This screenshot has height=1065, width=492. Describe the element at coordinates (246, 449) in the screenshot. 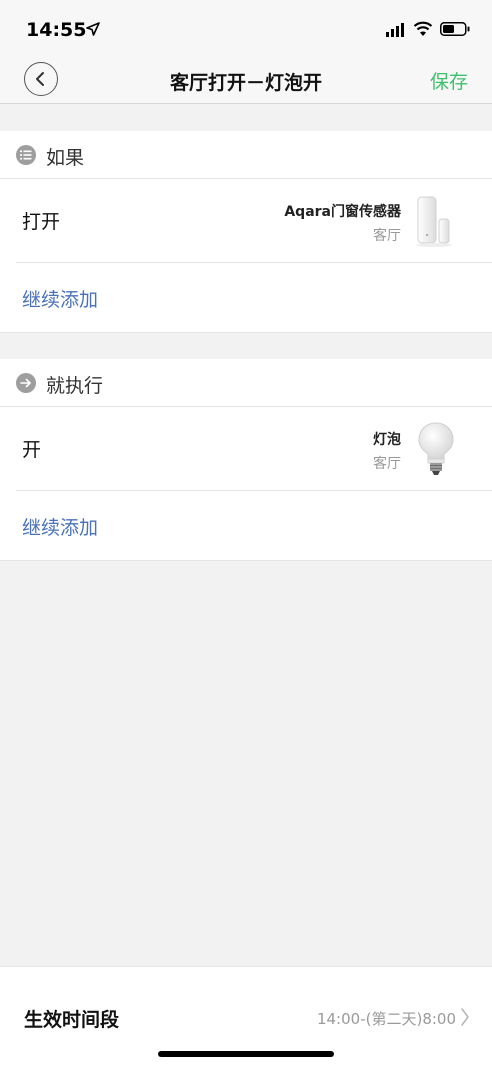

I see `action-row: 开 灯泡 客厅` at that location.